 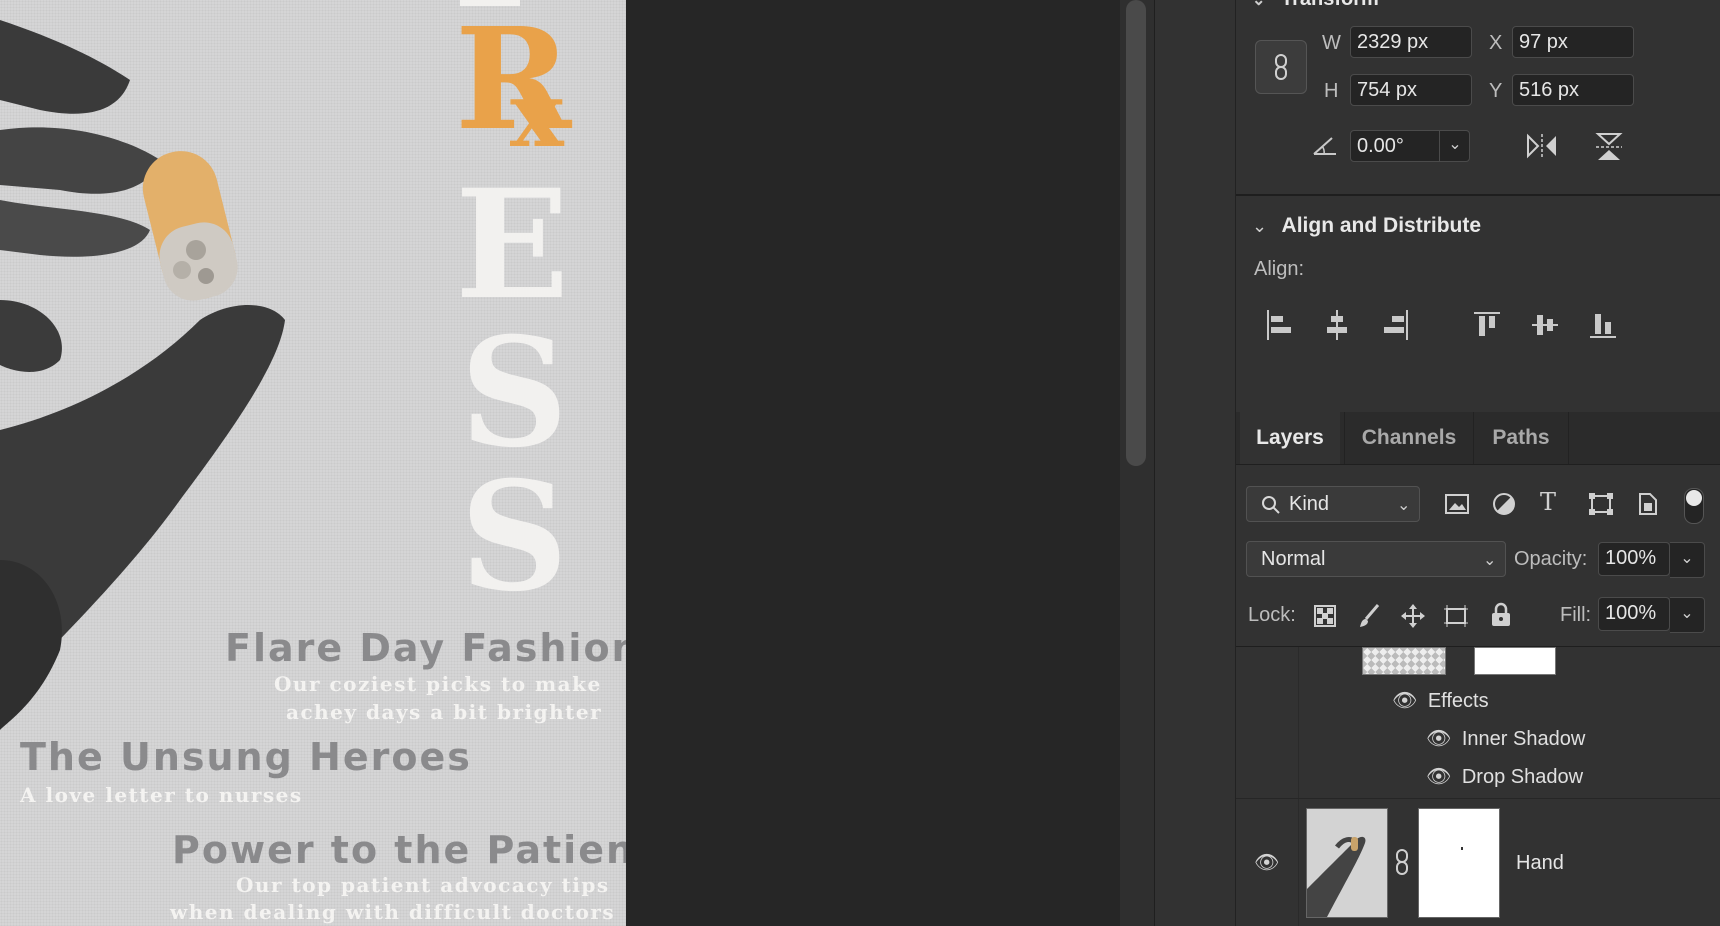 I want to click on tab-layers: Layers, so click(x=1290, y=438).